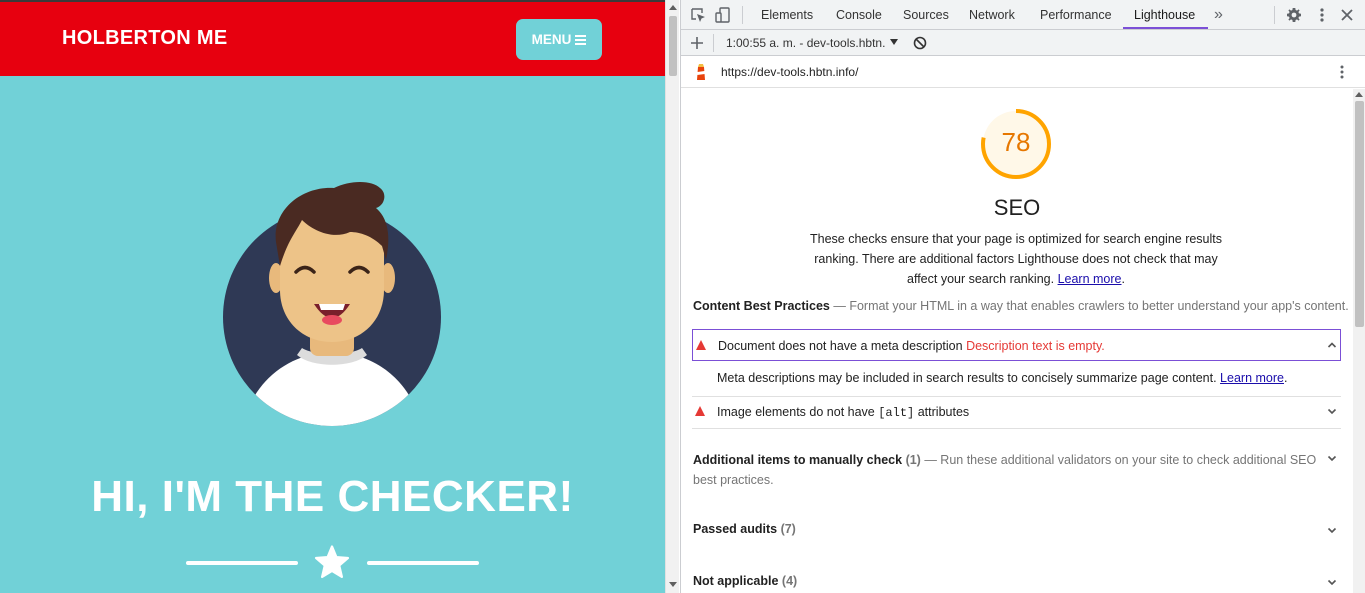 This screenshot has height=593, width=1365. Describe the element at coordinates (1023, 72) in the screenshot. I see `report-url-bar: https://dev-tools.hbtn.info/` at that location.